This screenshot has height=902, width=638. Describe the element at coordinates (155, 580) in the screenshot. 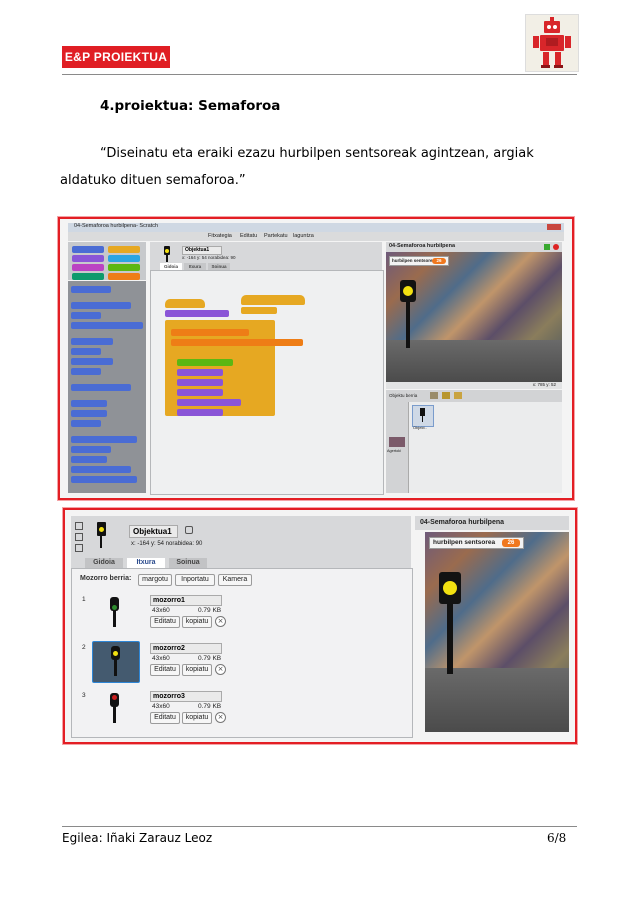

I see `paint-button: margotu` at that location.